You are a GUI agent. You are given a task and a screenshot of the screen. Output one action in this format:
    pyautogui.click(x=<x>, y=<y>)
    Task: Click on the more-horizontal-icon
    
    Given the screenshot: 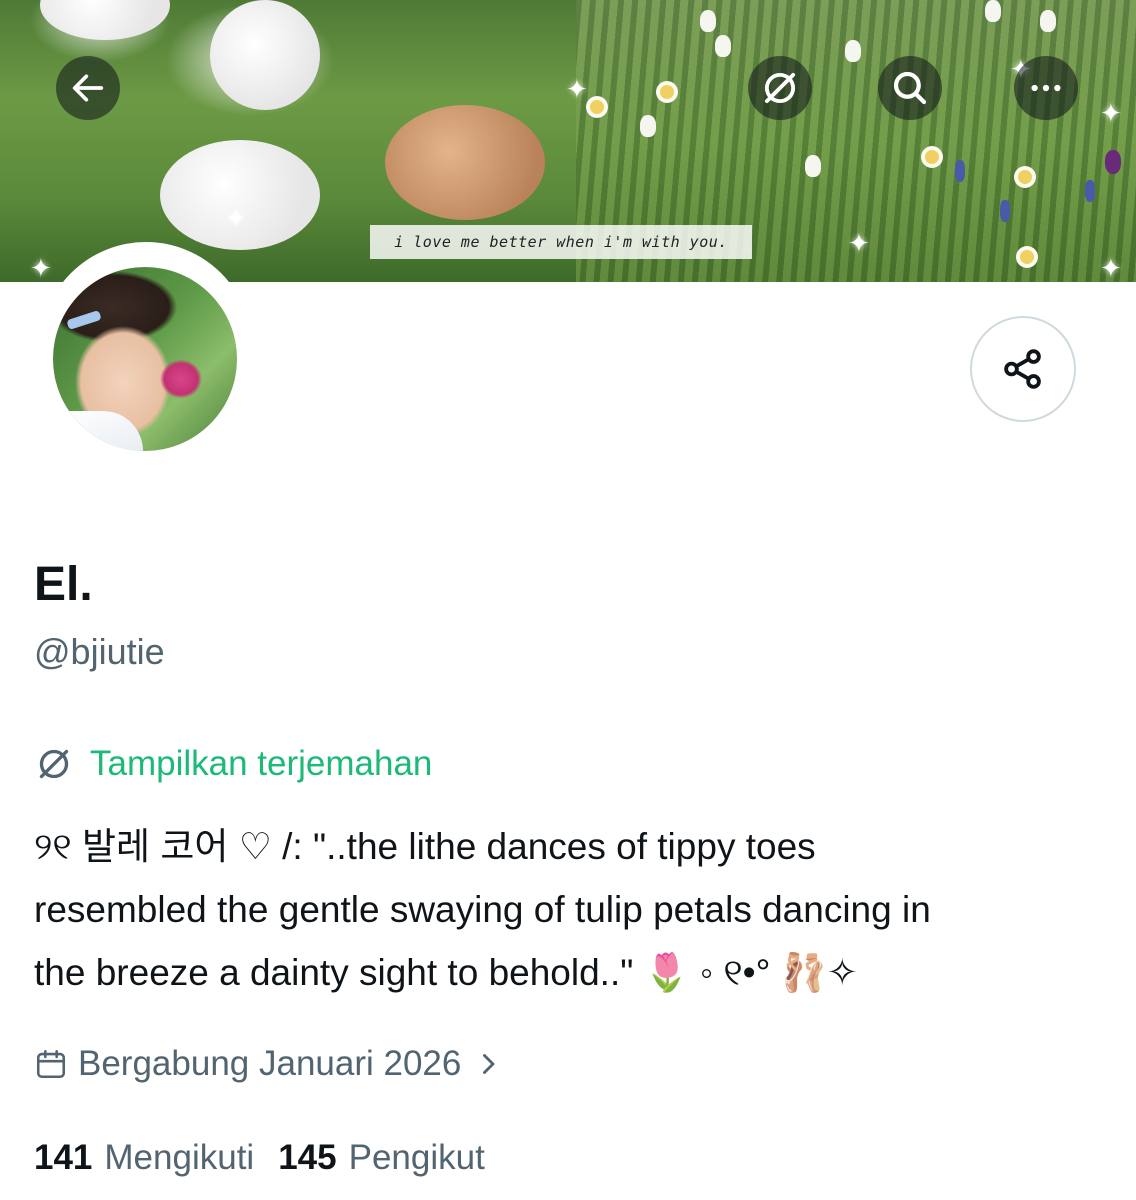 What is the action you would take?
    pyautogui.click(x=1046, y=88)
    